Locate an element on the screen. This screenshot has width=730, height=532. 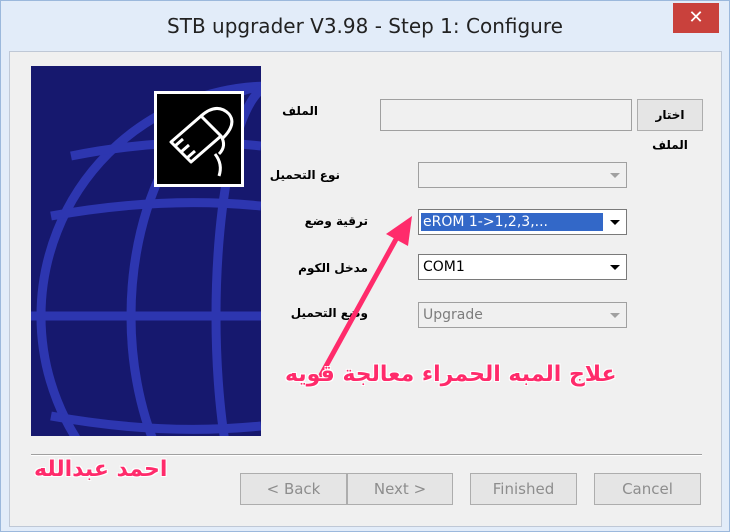
next-button: Next > is located at coordinates (400, 489).